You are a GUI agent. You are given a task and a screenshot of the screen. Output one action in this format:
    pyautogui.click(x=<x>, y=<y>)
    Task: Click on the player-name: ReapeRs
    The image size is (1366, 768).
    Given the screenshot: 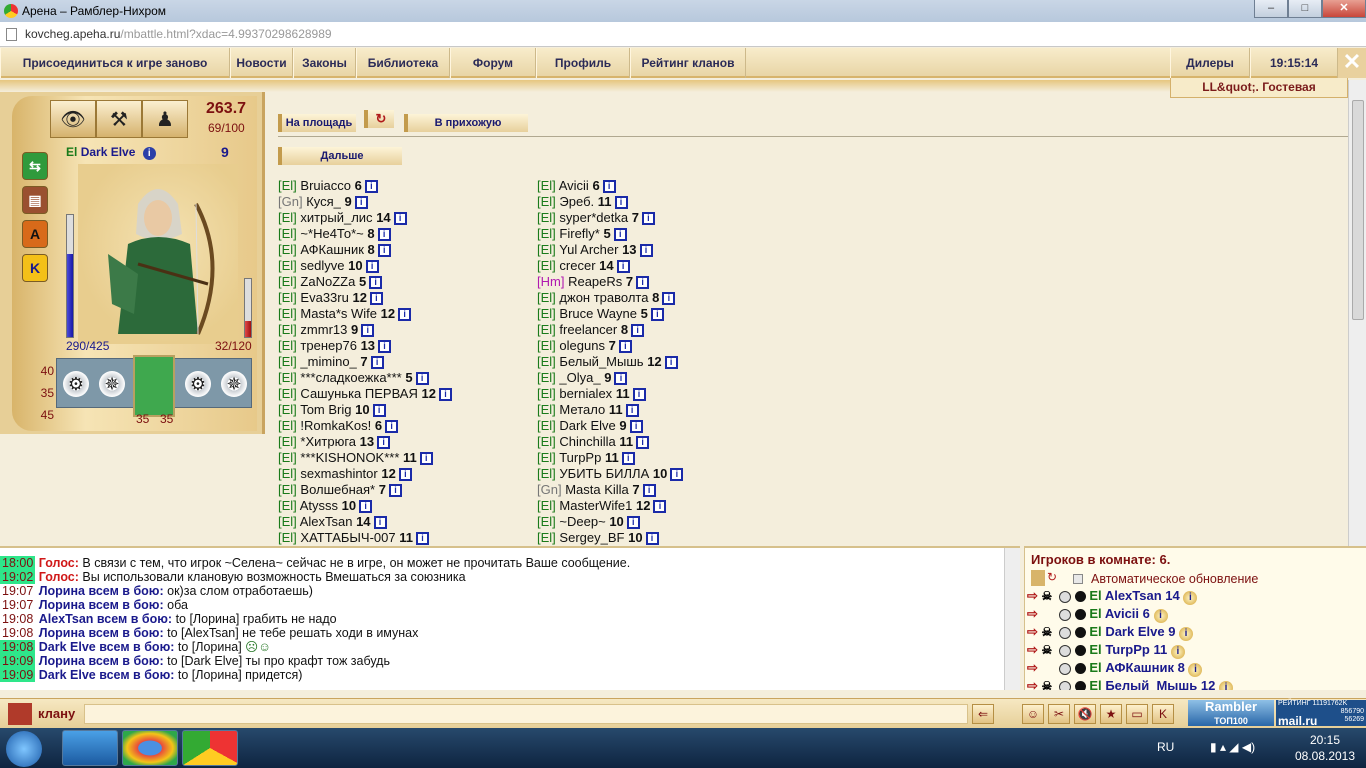 What is the action you would take?
    pyautogui.click(x=595, y=281)
    